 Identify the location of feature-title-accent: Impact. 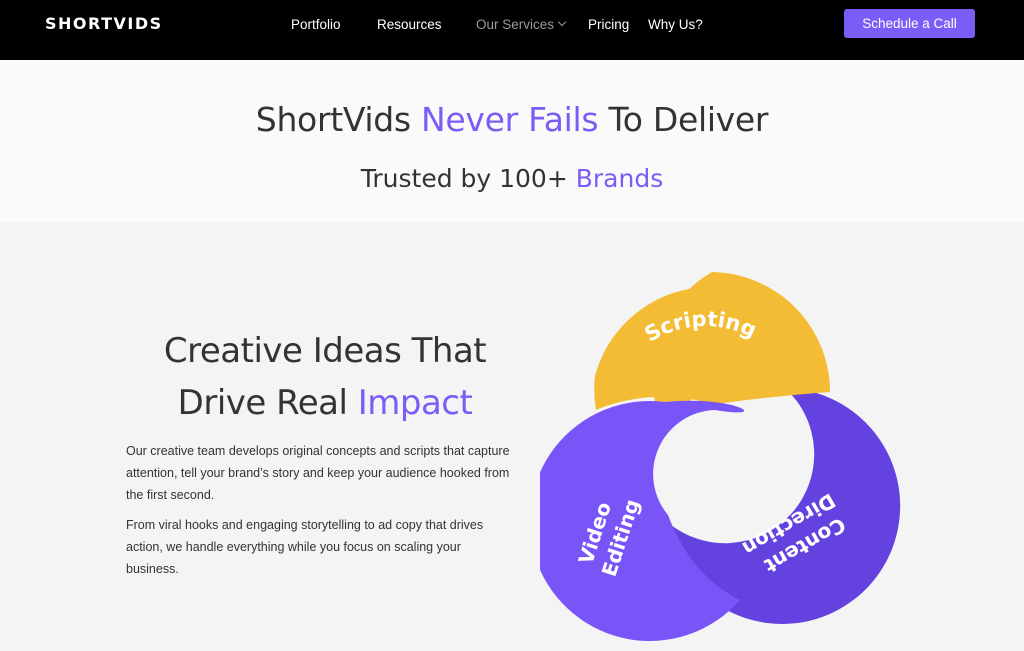
(415, 403).